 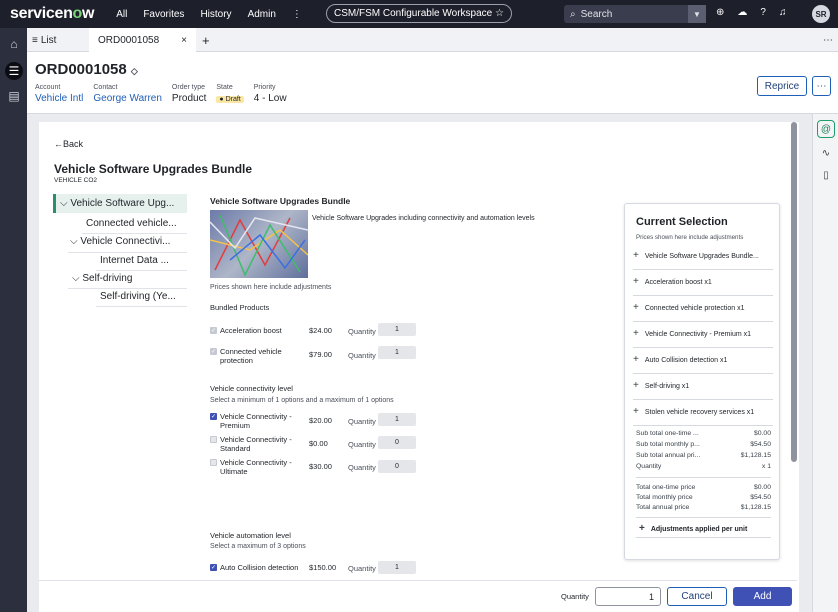 I want to click on adjustments-toggle: + Adjustments applied per unit, so click(x=693, y=528).